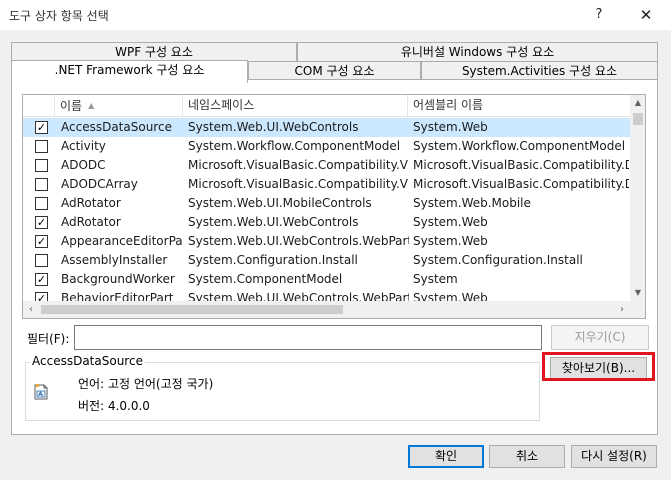 The width and height of the screenshot is (671, 480). I want to click on language-info: 언어: 고정 언어(고정 국가), so click(146, 384).